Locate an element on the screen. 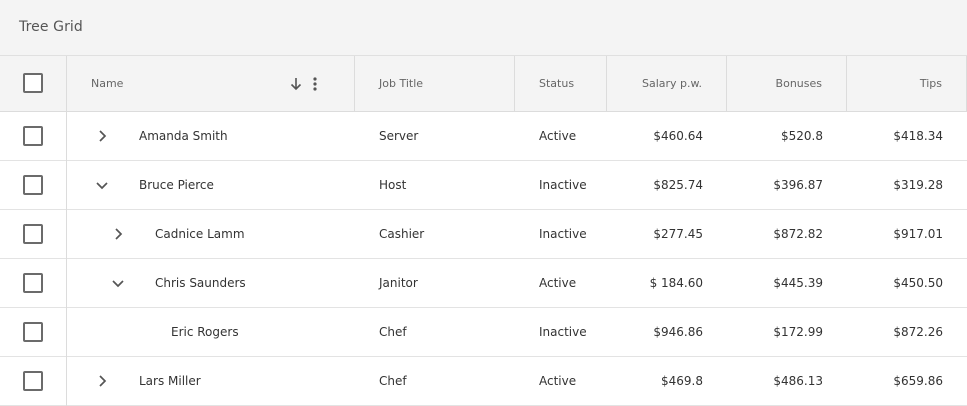  cell-bonuses: $172.99 is located at coordinates (798, 332).